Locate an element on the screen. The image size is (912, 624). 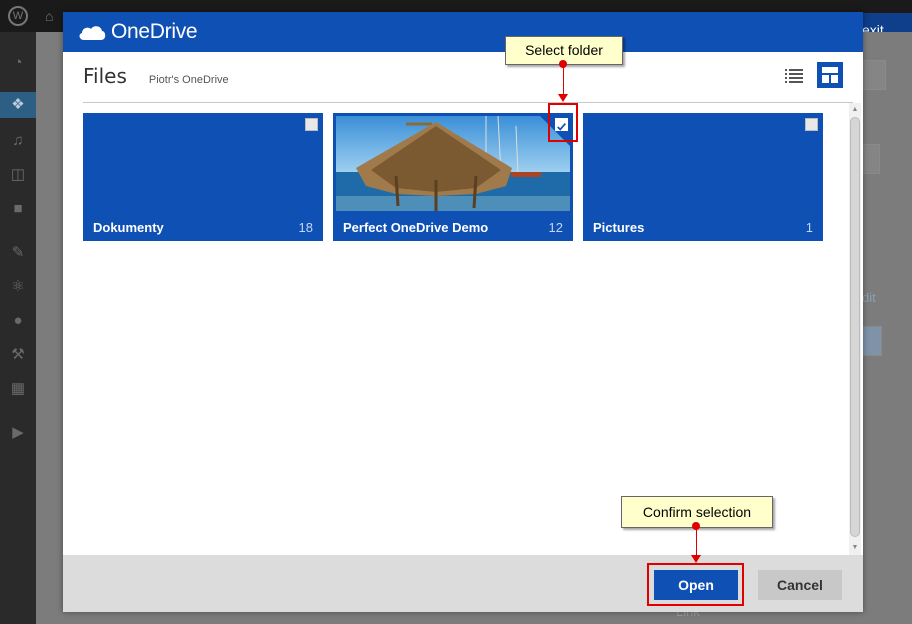
open-button-highlight is located at coordinates (695, 584).